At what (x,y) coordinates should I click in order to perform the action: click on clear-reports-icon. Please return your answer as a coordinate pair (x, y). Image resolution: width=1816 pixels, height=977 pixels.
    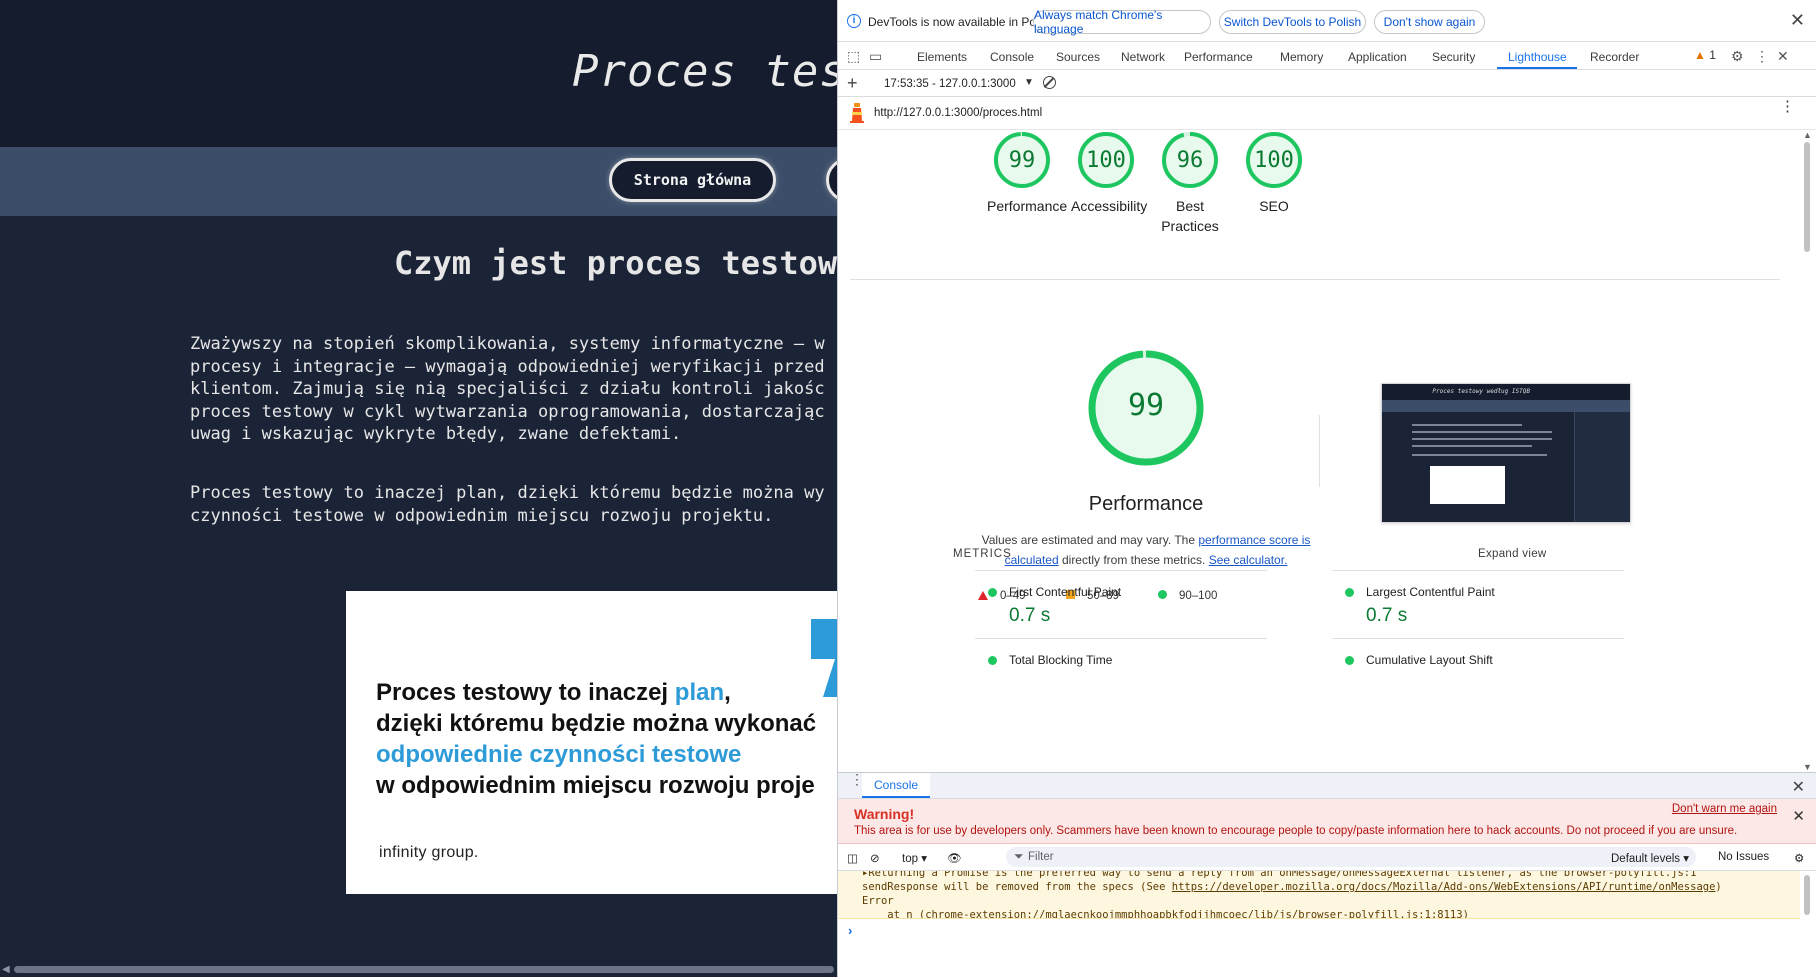
    Looking at the image, I should click on (1049, 82).